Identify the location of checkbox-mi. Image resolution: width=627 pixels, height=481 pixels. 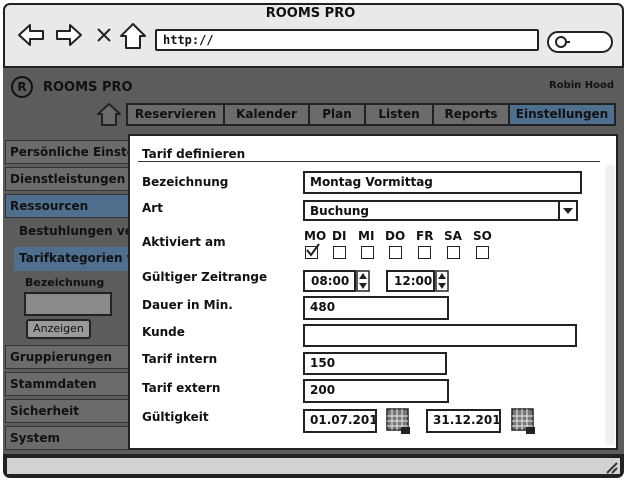
(367, 252).